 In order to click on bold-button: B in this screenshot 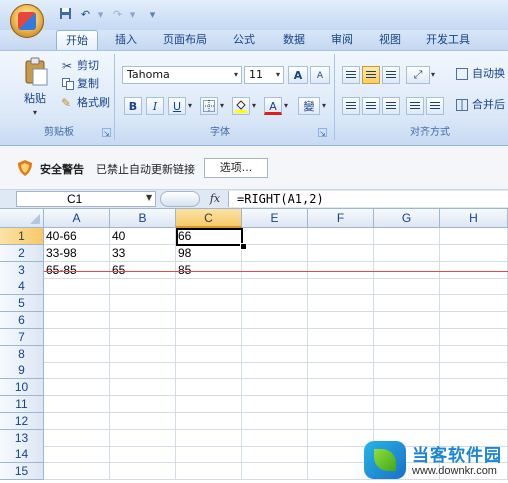, I will do `click(133, 106)`.